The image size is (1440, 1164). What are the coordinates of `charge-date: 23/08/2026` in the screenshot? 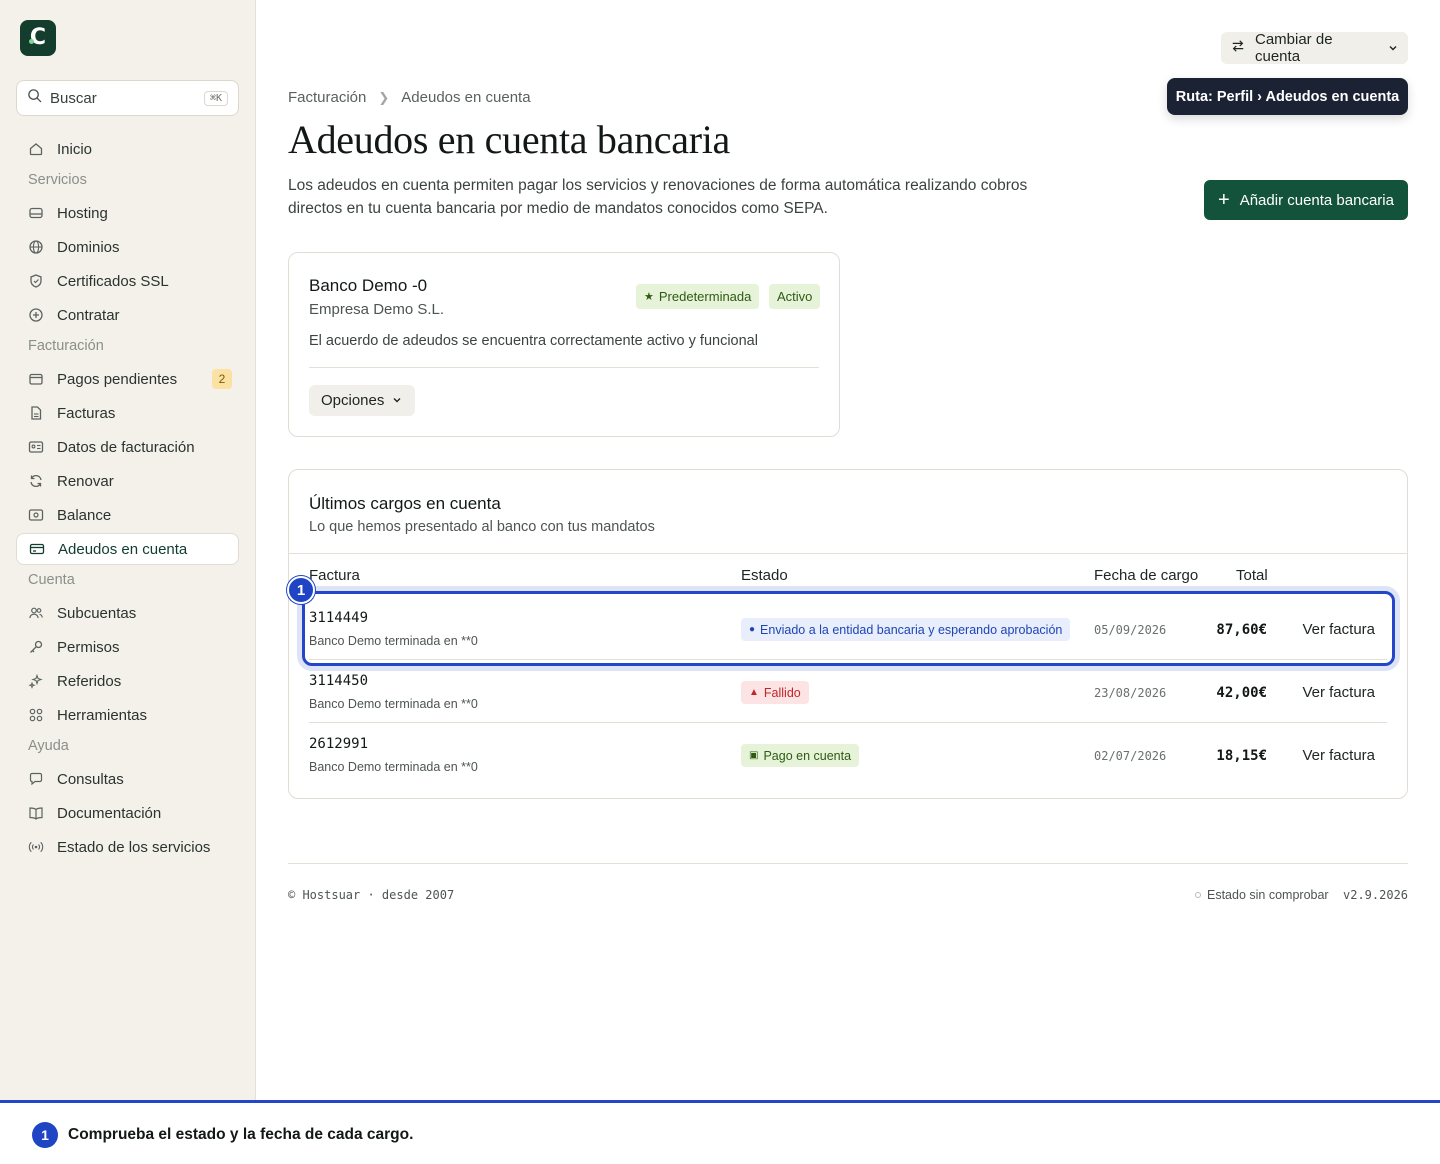 It's located at (1130, 693).